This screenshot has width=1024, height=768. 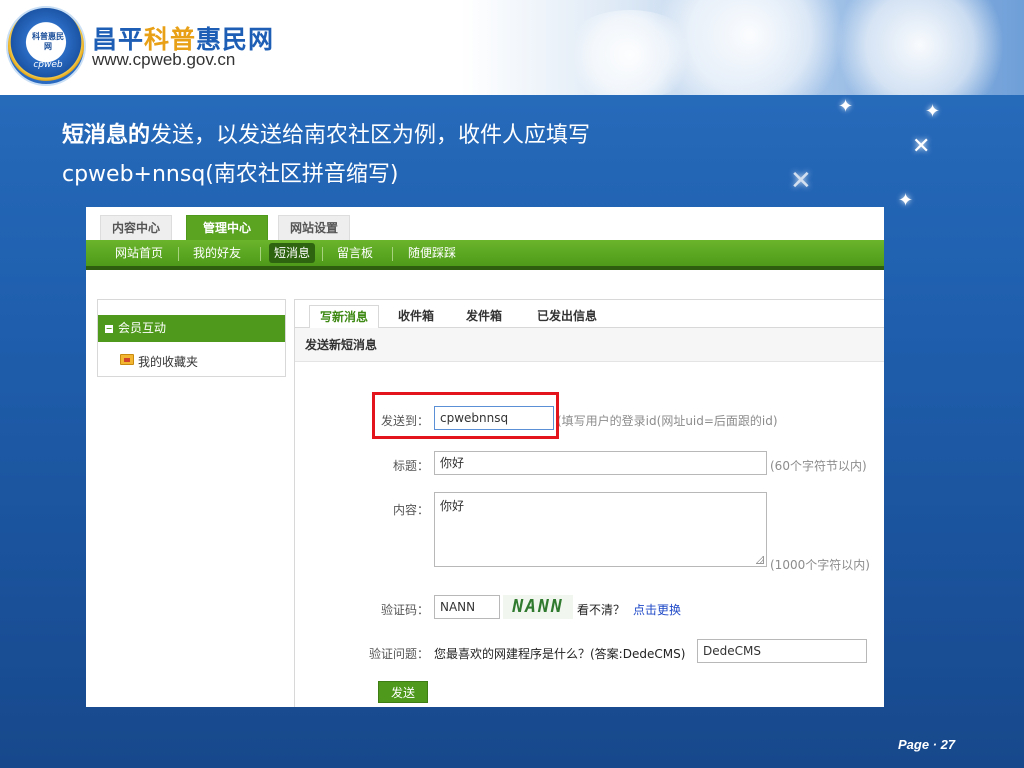 What do you see at coordinates (139, 253) in the screenshot?
I see `subnav-item-home: 网站首页` at bounding box center [139, 253].